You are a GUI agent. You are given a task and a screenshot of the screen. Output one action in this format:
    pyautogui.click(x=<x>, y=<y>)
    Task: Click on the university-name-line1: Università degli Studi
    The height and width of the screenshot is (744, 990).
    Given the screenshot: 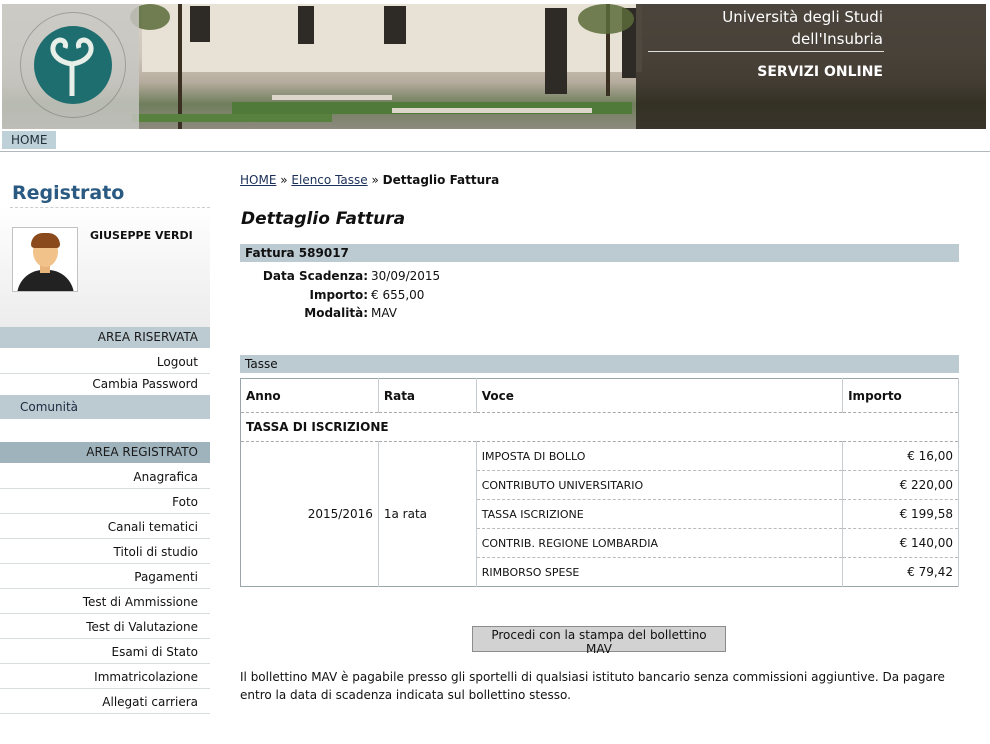 What is the action you would take?
    pyautogui.click(x=802, y=17)
    